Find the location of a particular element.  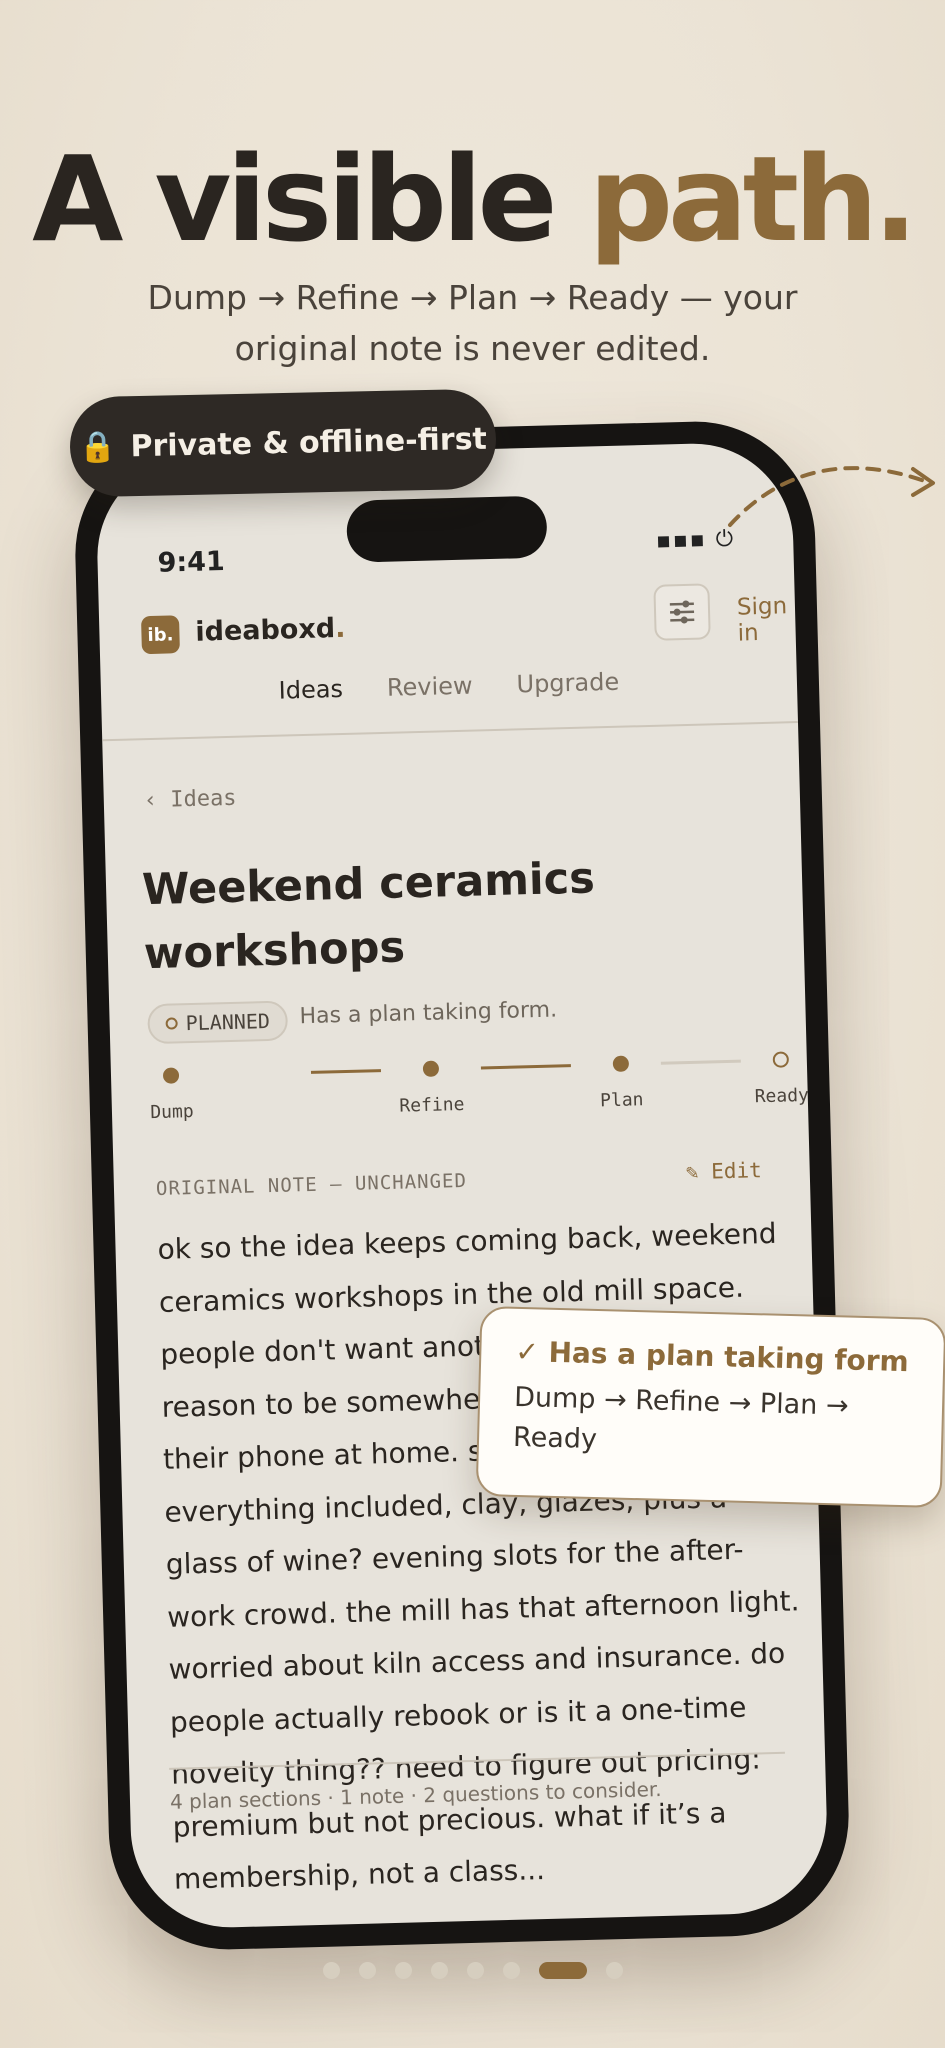

step-label: Refine is located at coordinates (432, 1105).